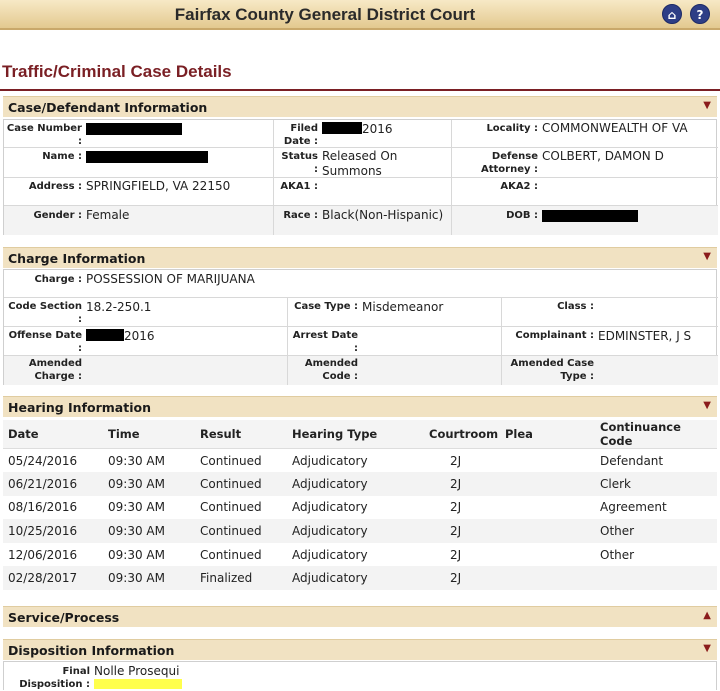 This screenshot has height=691, width=720. I want to click on amended-code-label: Amended Code :, so click(331, 370).